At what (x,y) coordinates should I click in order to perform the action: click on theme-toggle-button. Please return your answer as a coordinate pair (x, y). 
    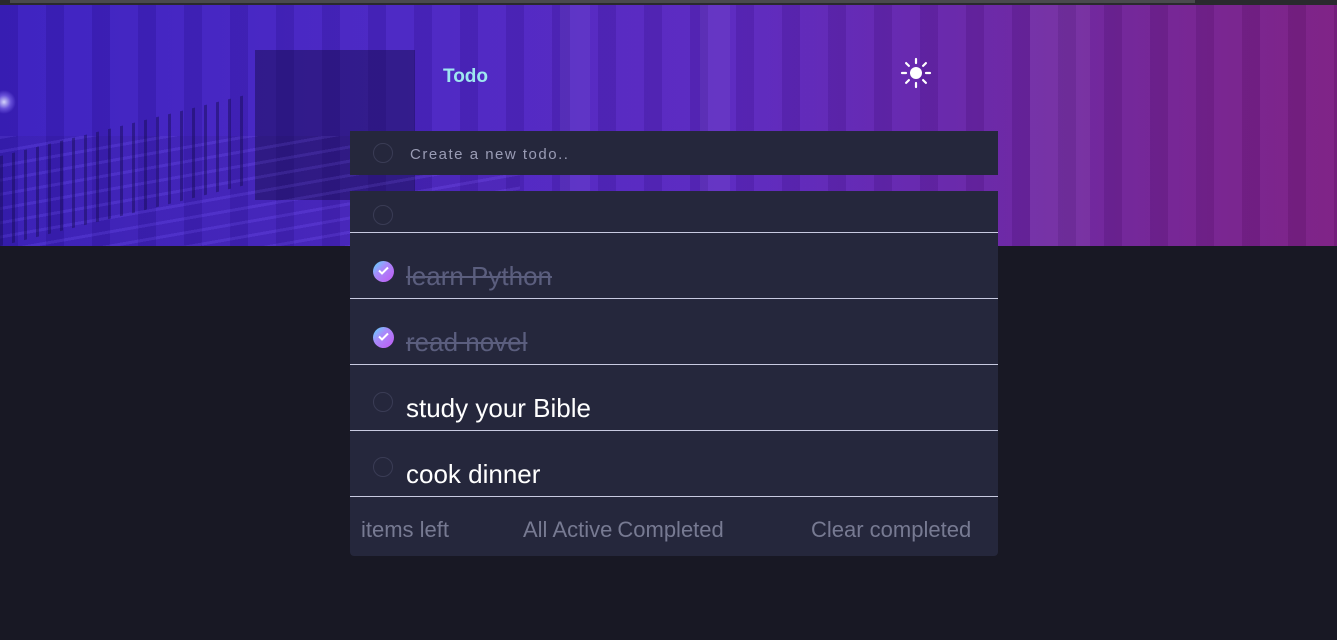
    Looking at the image, I should click on (916, 73).